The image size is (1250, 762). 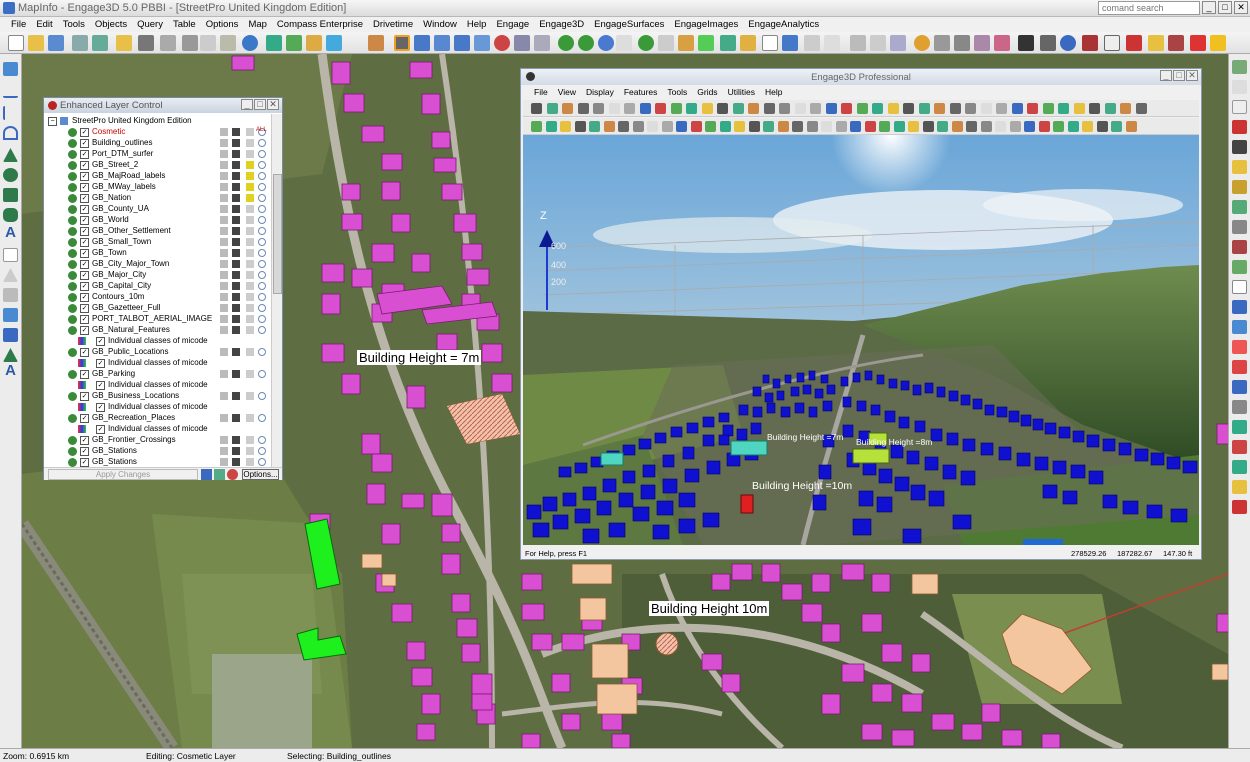 What do you see at coordinates (168, 43) in the screenshot?
I see `print-preview-icon` at bounding box center [168, 43].